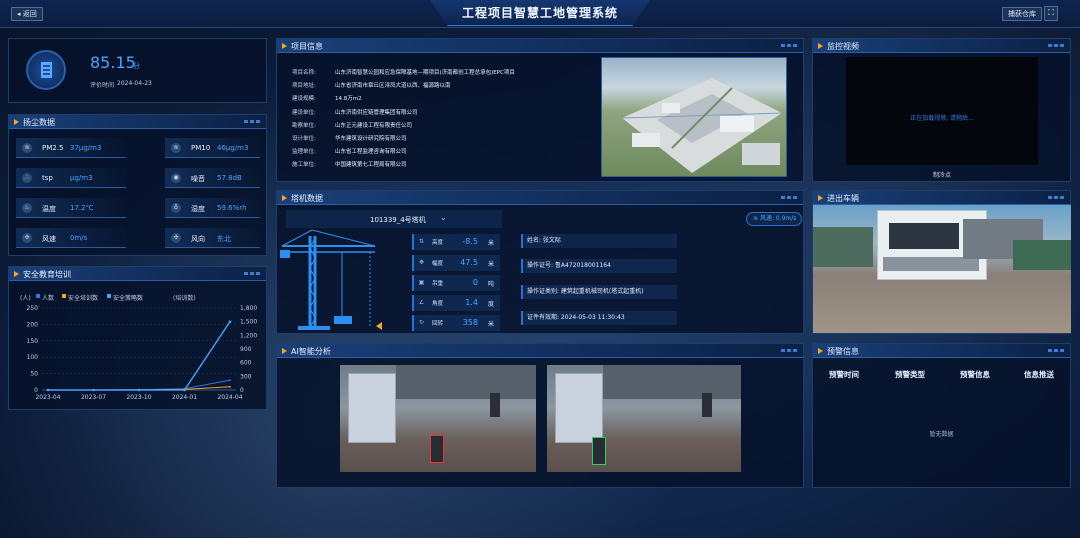  I want to click on chart-x-tick: 2023-10, so click(138, 397).